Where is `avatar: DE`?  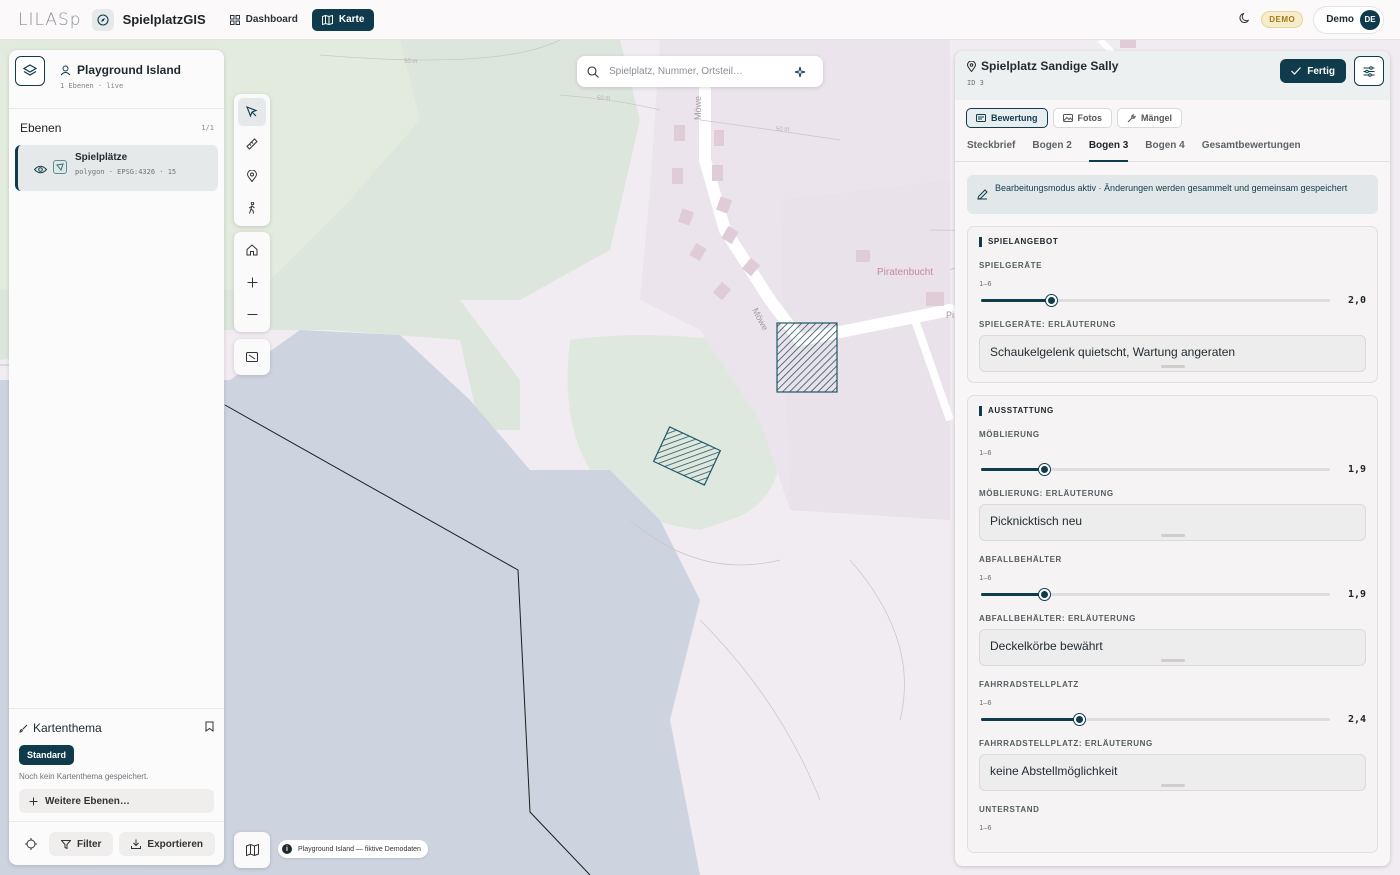
avatar: DE is located at coordinates (1370, 19).